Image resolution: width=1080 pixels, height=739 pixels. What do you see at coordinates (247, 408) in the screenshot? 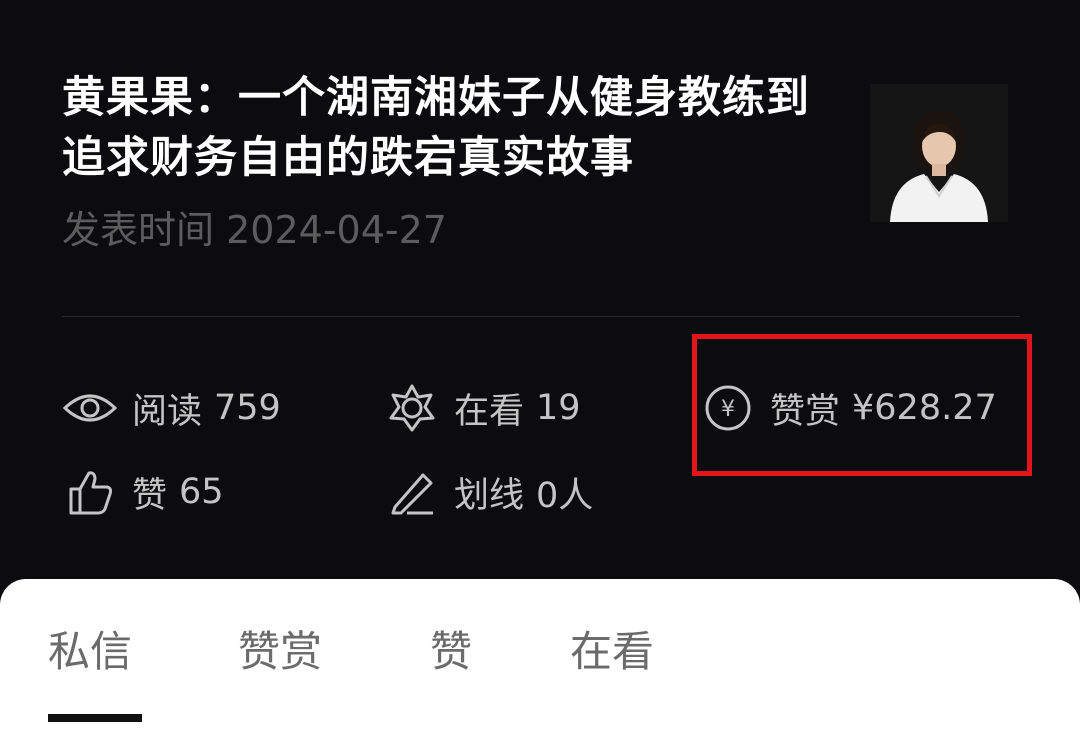
I see `stat-reads-value: 759` at bounding box center [247, 408].